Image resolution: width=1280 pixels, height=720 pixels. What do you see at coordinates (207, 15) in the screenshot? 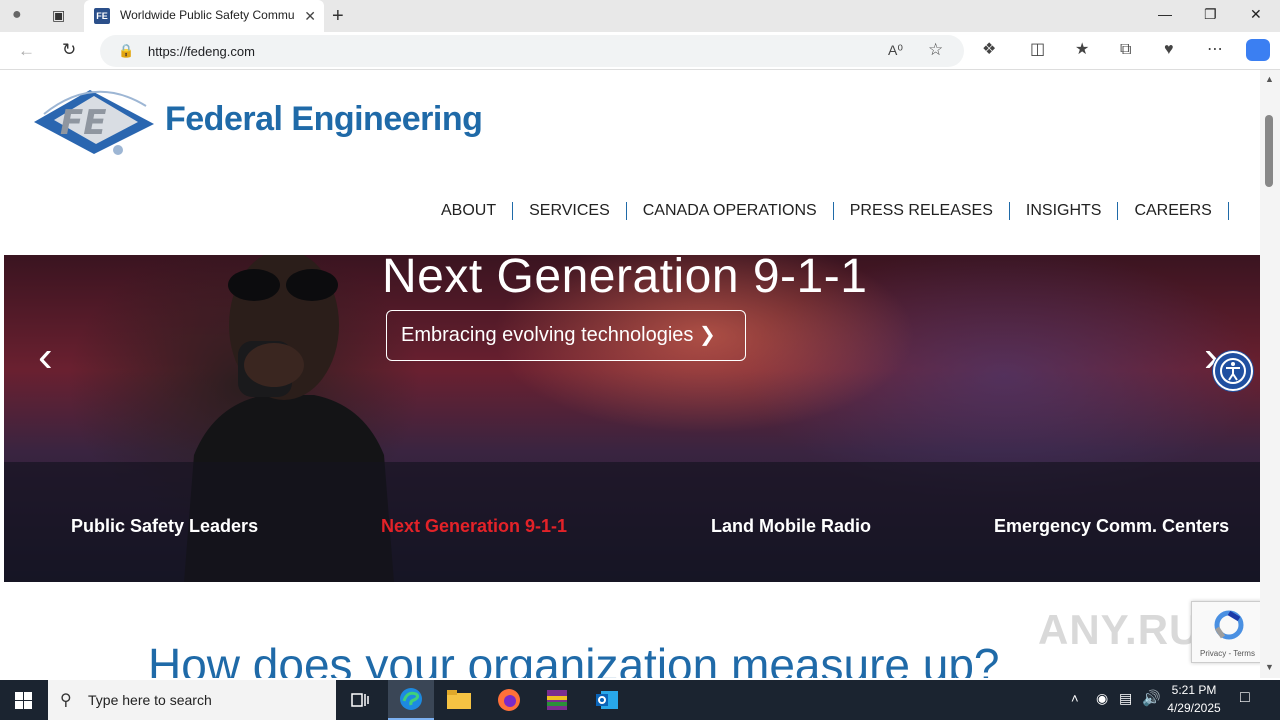
I see `tab-title: Worldwide Public Safety Commu` at bounding box center [207, 15].